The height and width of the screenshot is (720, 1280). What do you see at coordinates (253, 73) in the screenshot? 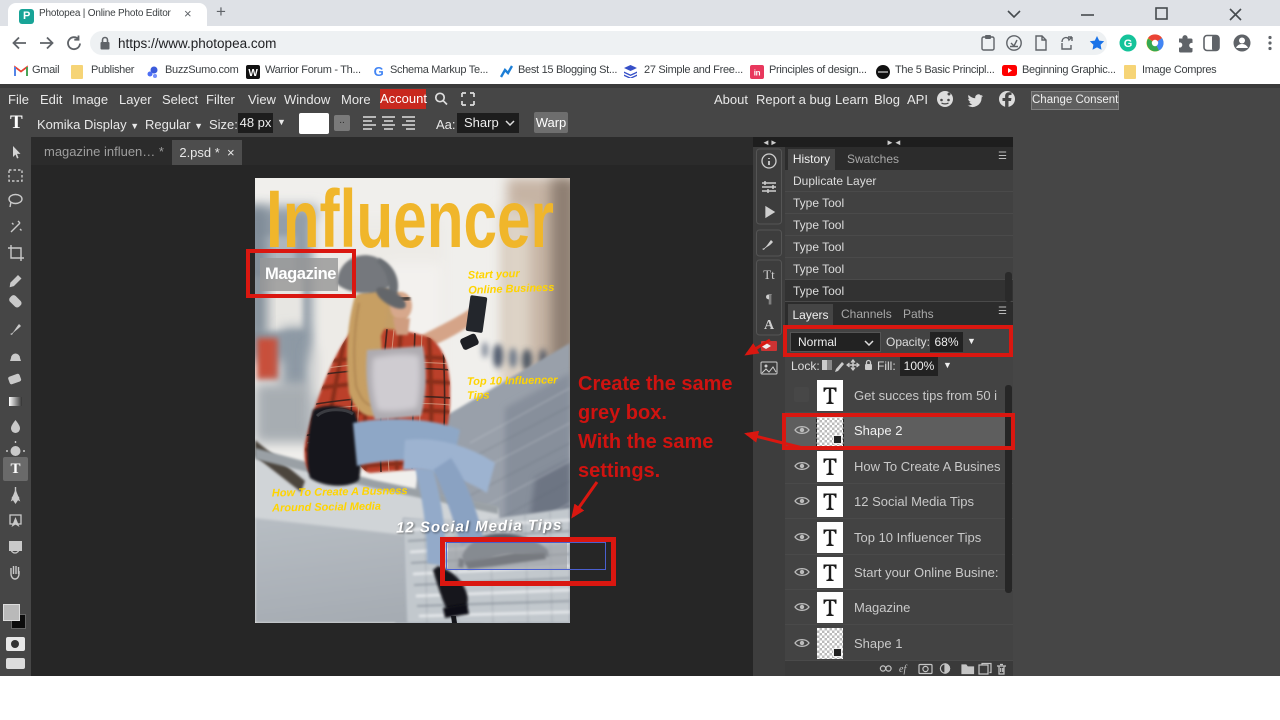
I see `svg-text: W` at bounding box center [253, 73].